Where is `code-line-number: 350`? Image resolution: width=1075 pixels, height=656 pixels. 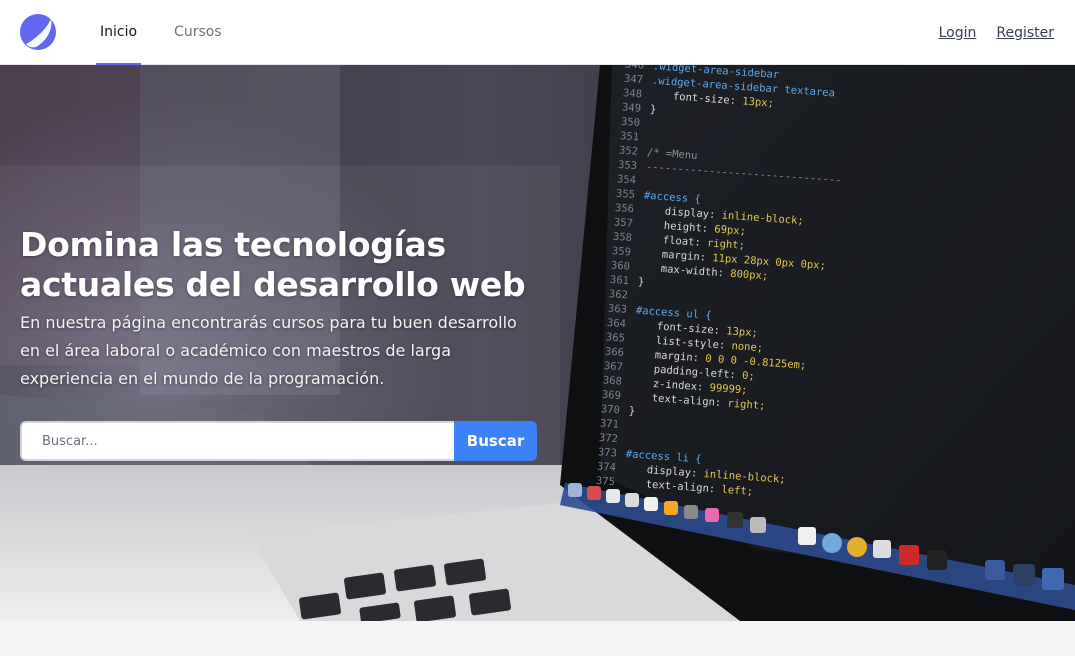
code-line-number: 350 is located at coordinates (631, 122).